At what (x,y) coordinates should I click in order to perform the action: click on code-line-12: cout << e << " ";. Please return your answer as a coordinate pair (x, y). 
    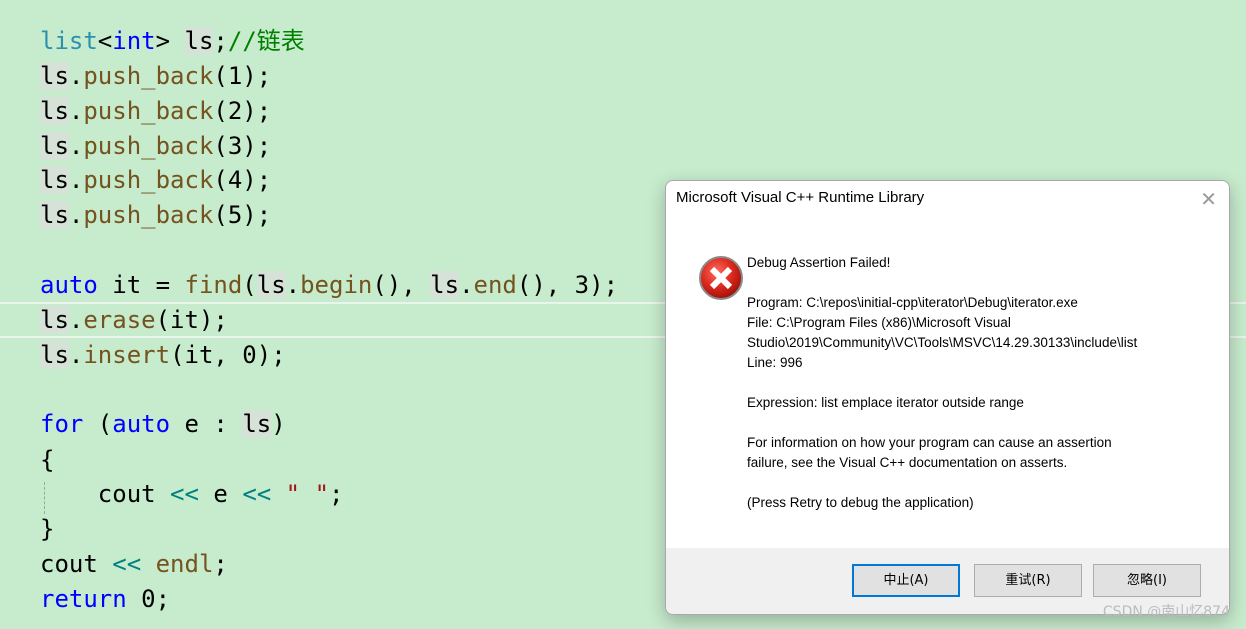
    Looking at the image, I should click on (192, 494).